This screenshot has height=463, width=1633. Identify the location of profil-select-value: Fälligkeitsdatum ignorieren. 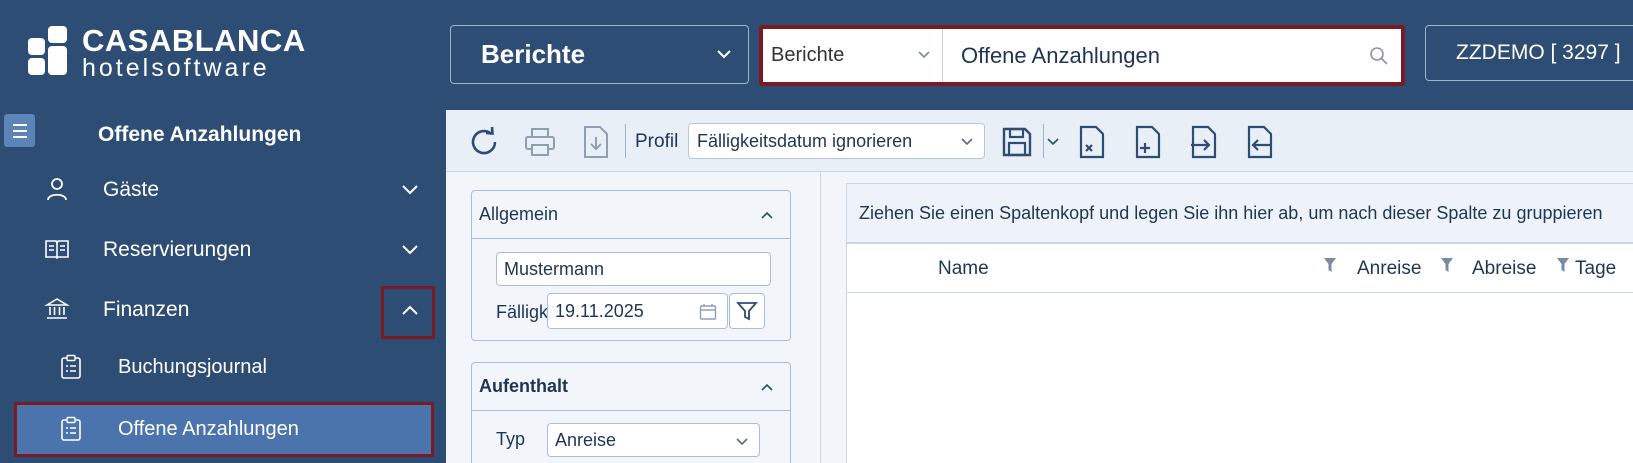
(805, 140).